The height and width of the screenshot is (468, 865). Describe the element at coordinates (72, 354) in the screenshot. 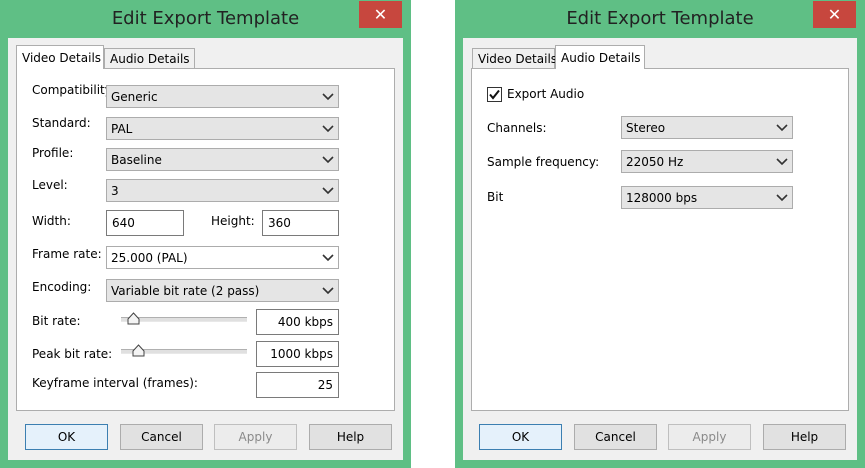

I see `peak-bit-rate-label: Peak bit rate:` at that location.